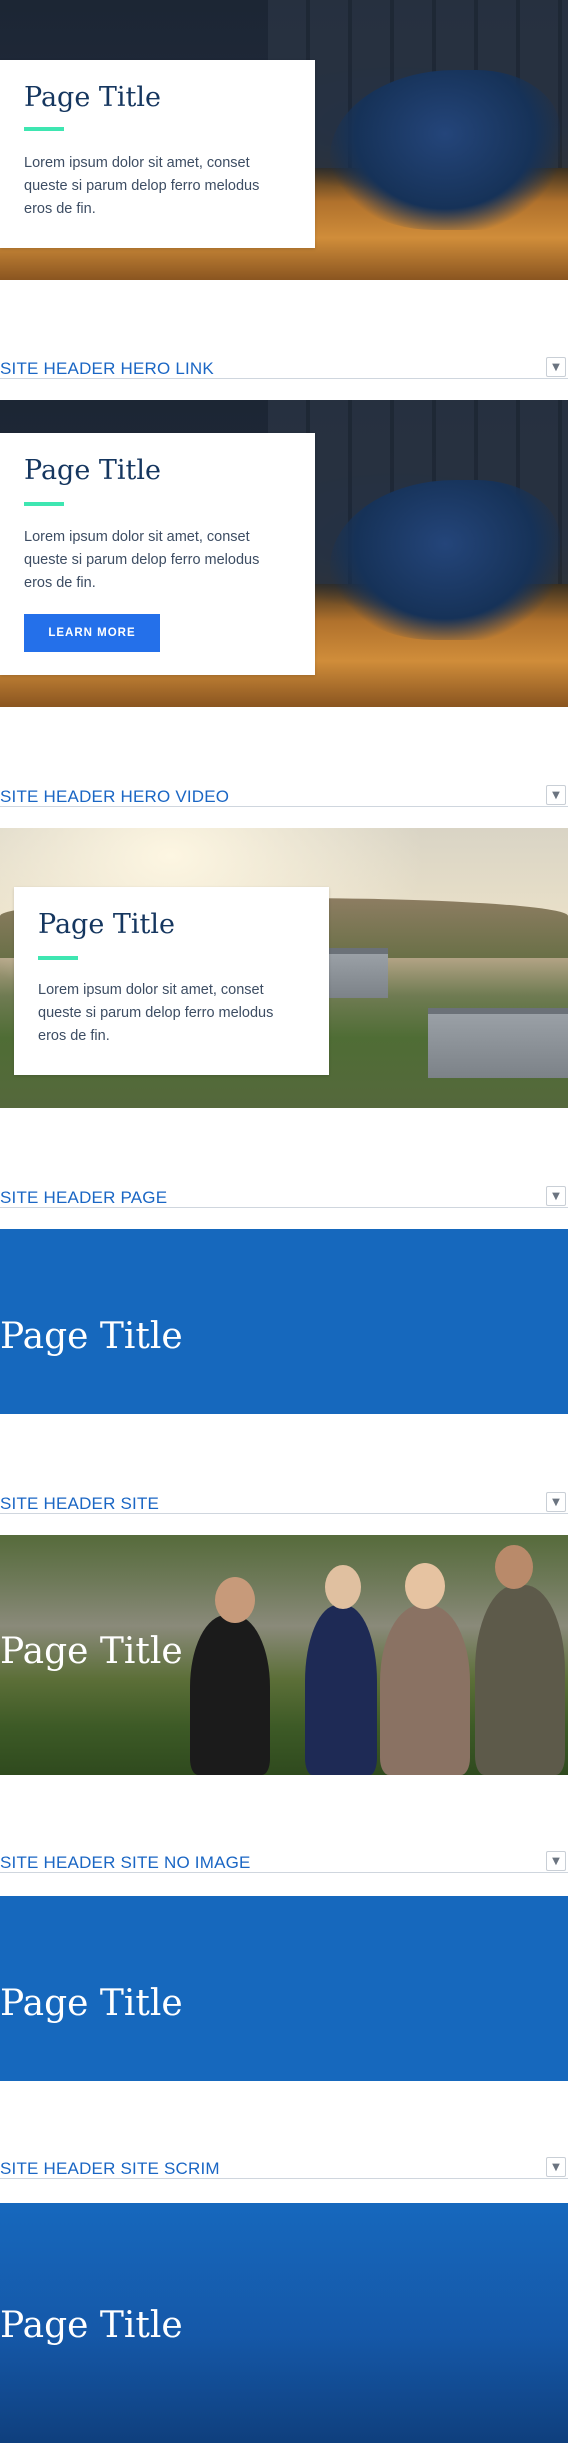  Describe the element at coordinates (498, 1043) in the screenshot. I see `campus-buildings-detail` at that location.